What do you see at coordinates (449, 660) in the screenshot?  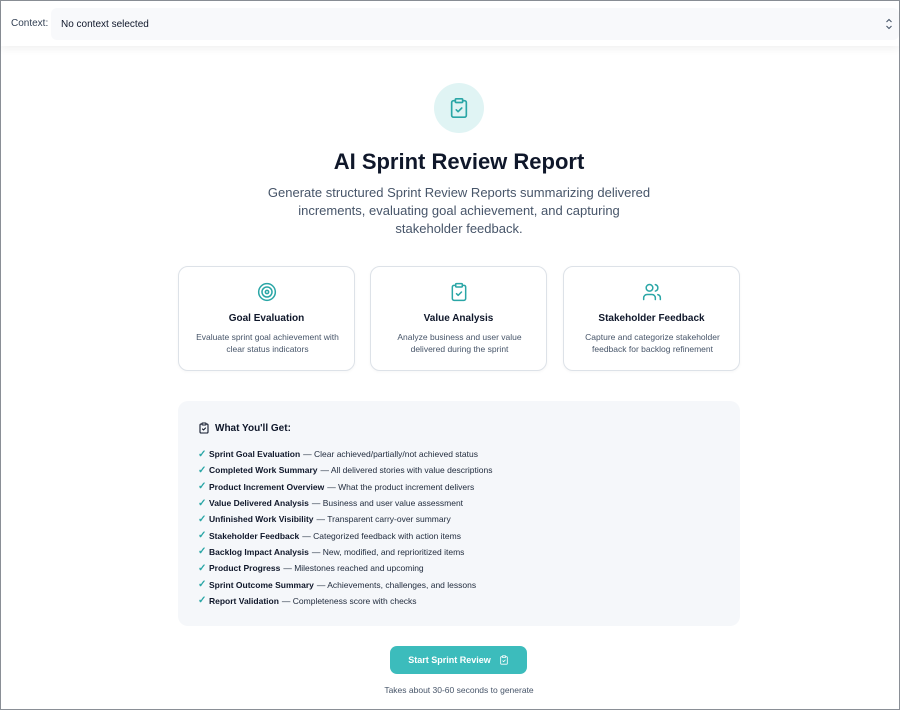 I see `start-sprint-review-label: Start Sprint Review` at bounding box center [449, 660].